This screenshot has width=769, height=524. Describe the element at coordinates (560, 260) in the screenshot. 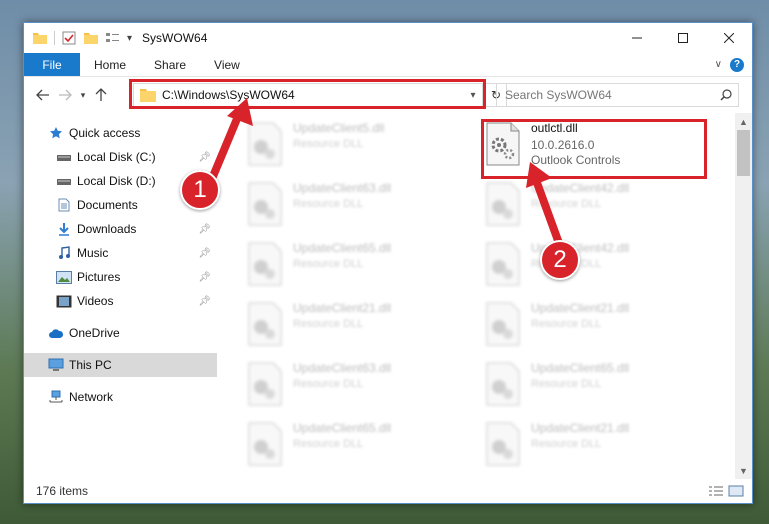

I see `callout-badge-2: 2` at that location.